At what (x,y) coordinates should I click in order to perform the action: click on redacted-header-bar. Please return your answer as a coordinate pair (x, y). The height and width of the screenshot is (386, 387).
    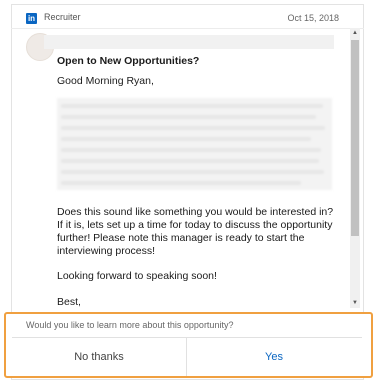
    Looking at the image, I should click on (189, 42).